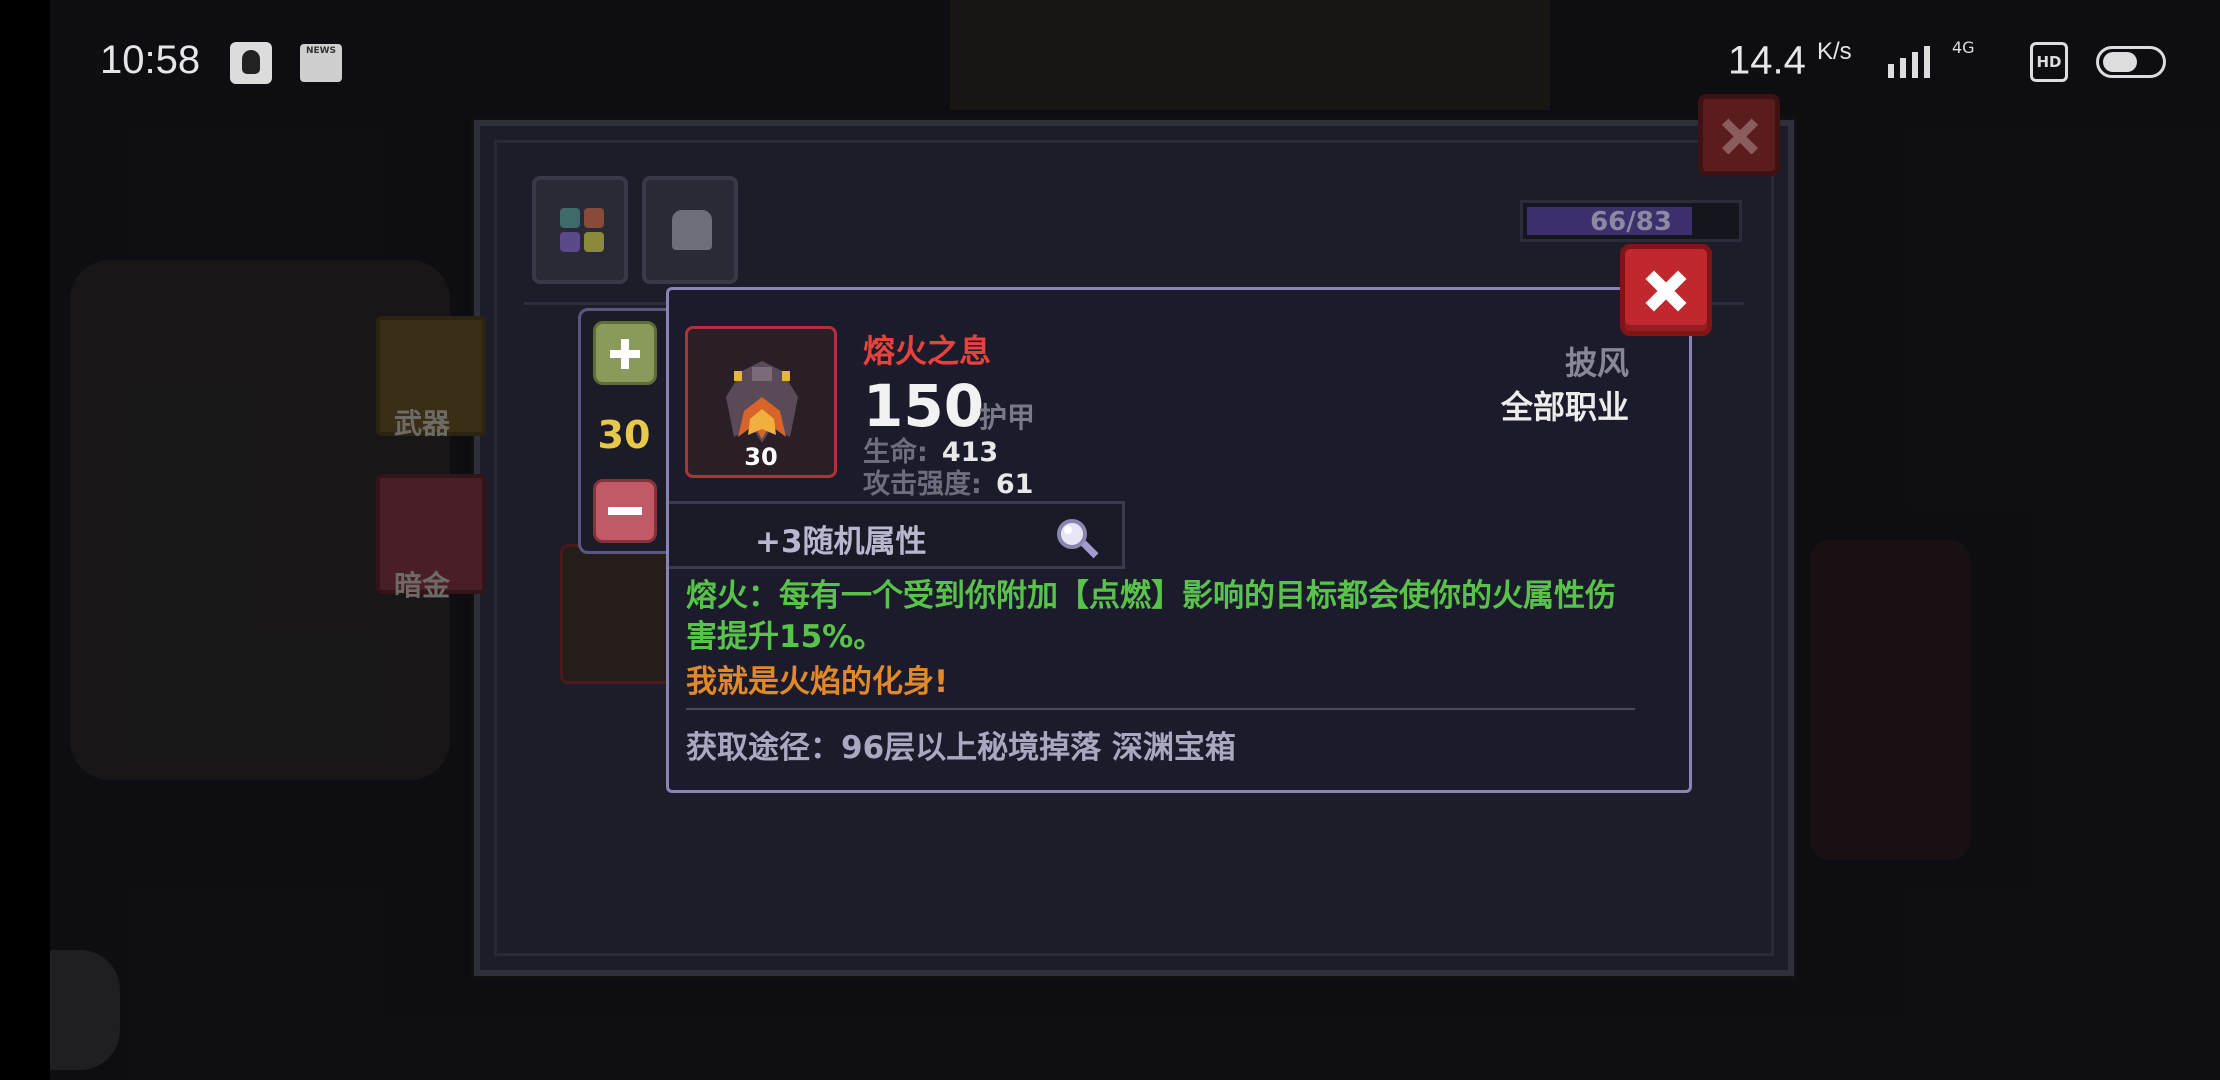 The width and height of the screenshot is (2220, 1080). What do you see at coordinates (922, 484) in the screenshot?
I see `stat-key: 攻击强度:` at bounding box center [922, 484].